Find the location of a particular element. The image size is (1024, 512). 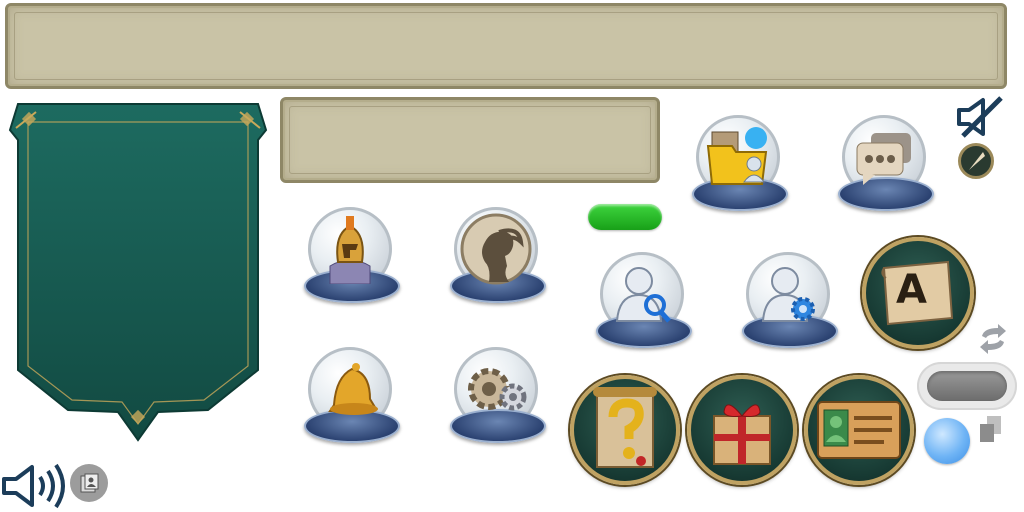

sound-icon is located at coordinates (35, 486).